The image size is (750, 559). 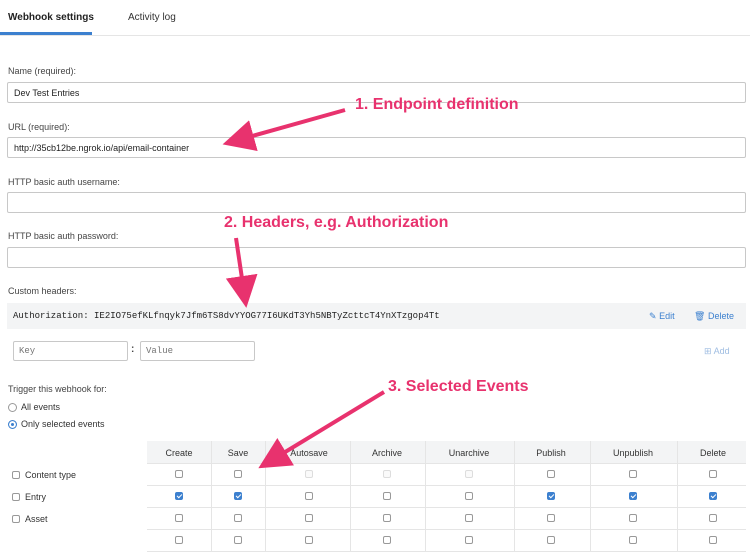 What do you see at coordinates (708, 351) in the screenshot?
I see `plus-square-icon: ⊞` at bounding box center [708, 351].